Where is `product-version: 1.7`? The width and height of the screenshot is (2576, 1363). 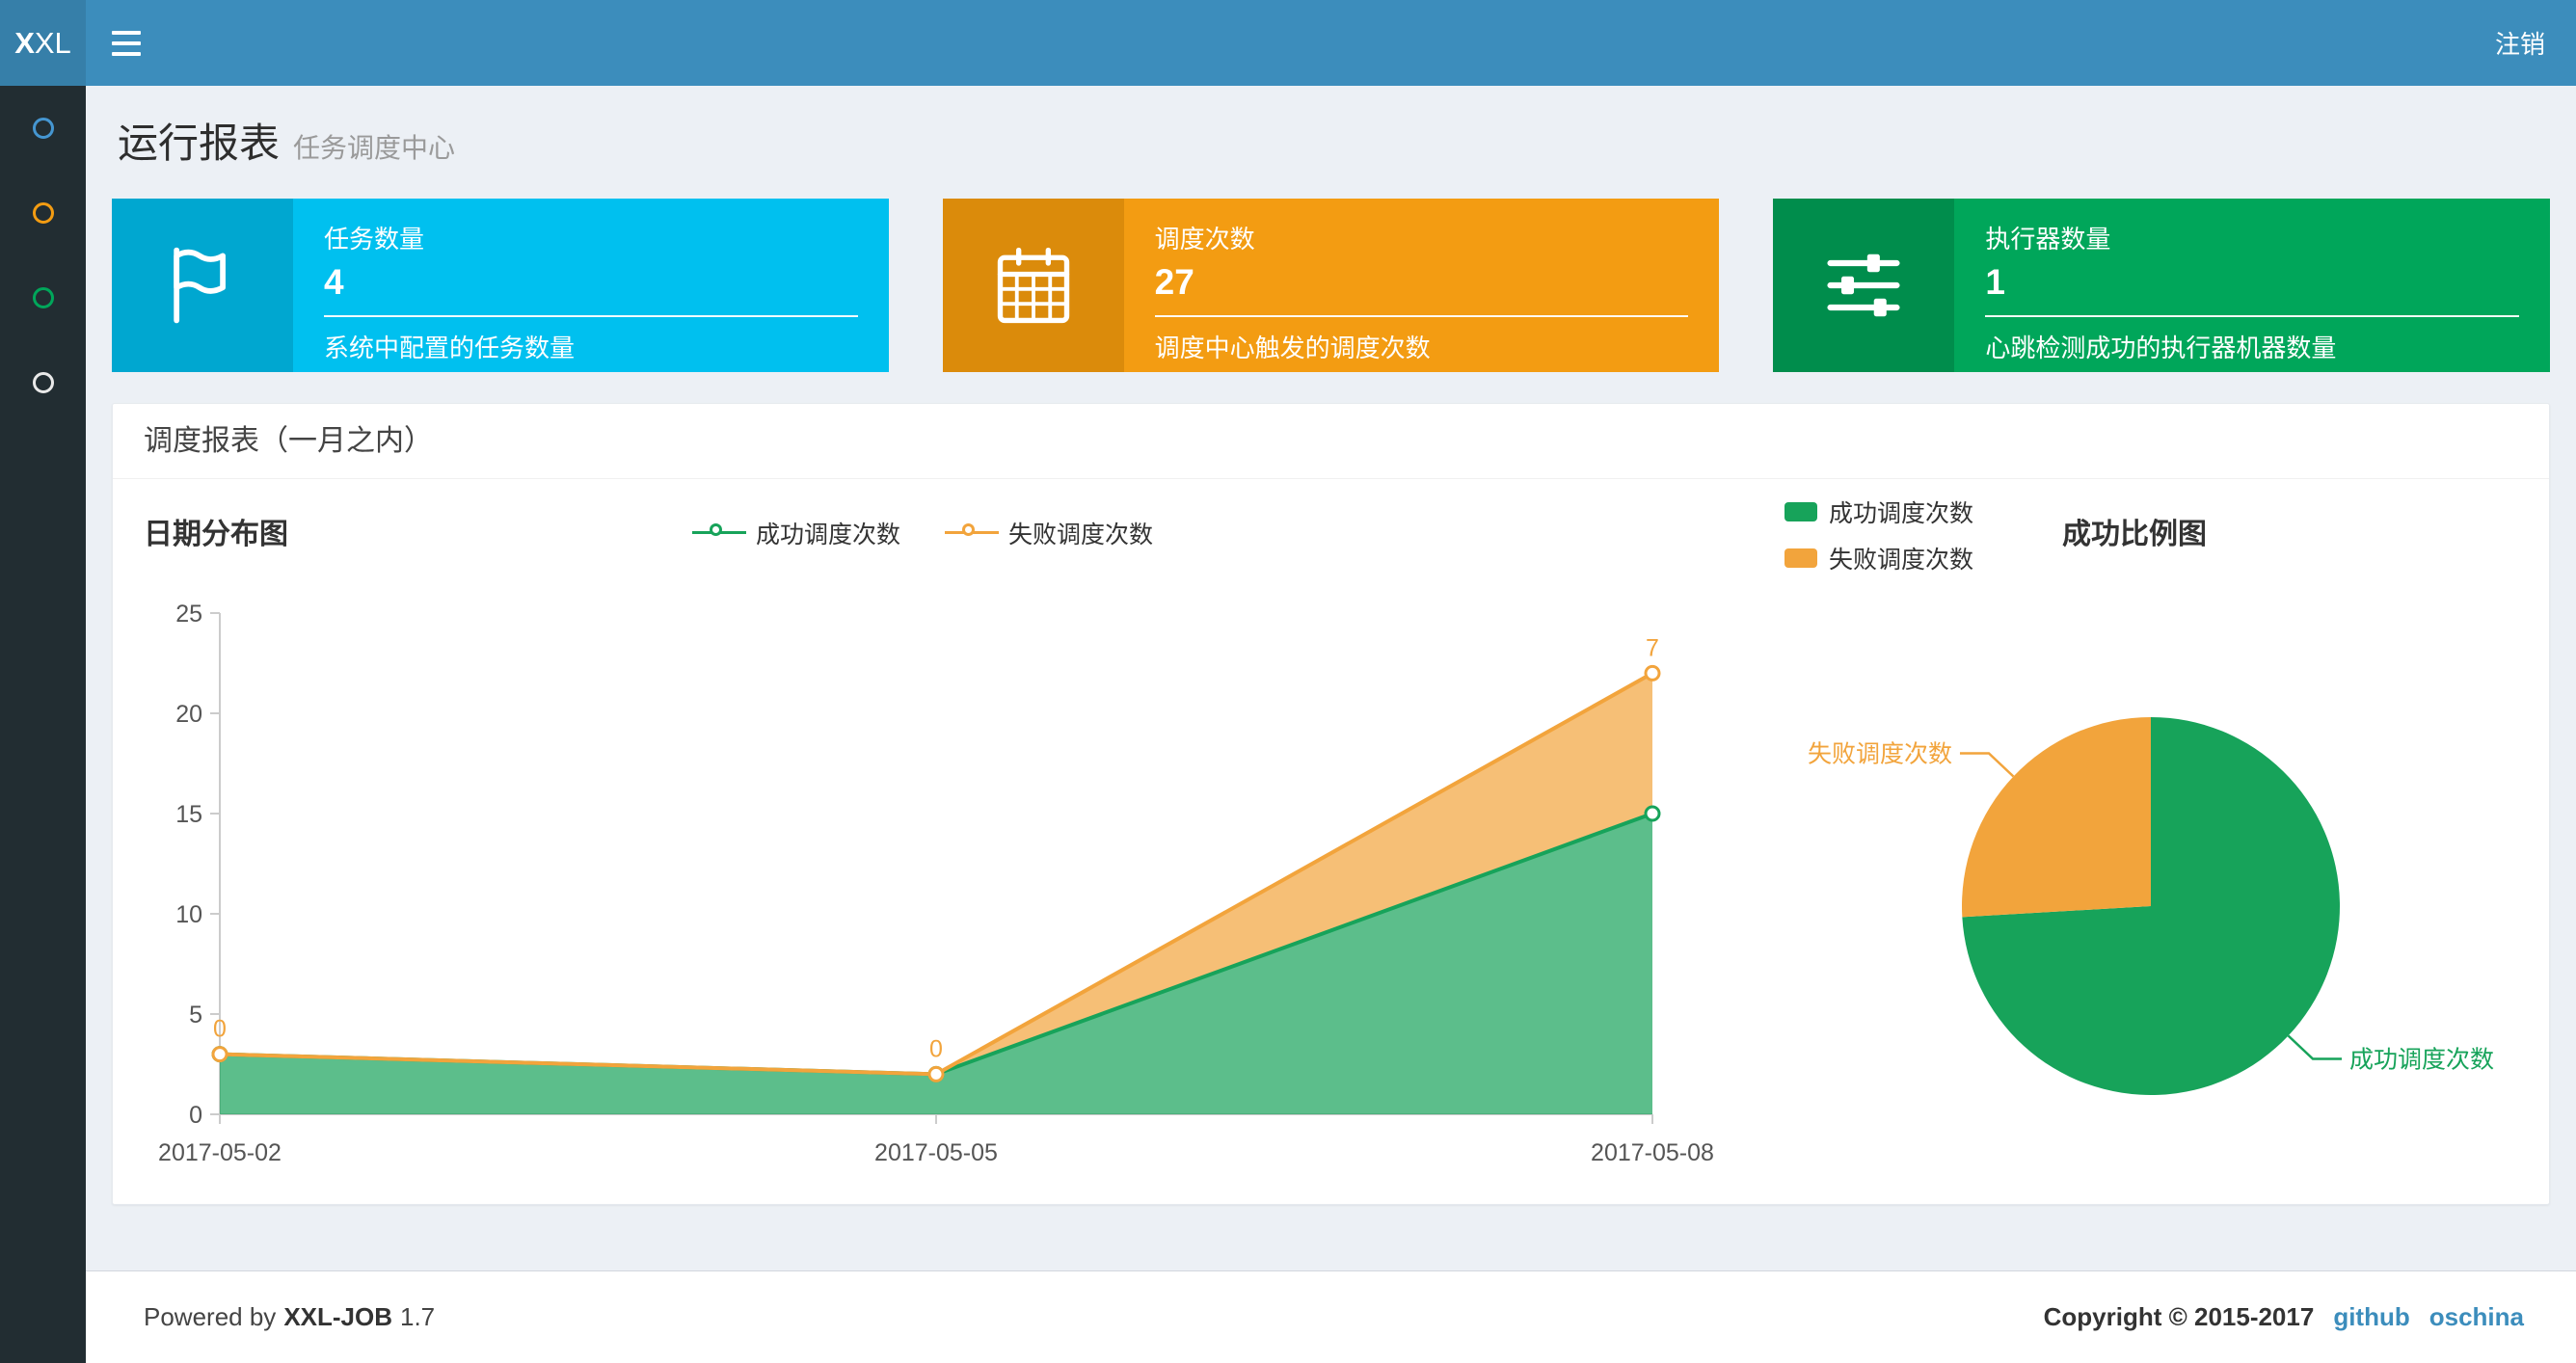
product-version: 1.7 is located at coordinates (418, 1316).